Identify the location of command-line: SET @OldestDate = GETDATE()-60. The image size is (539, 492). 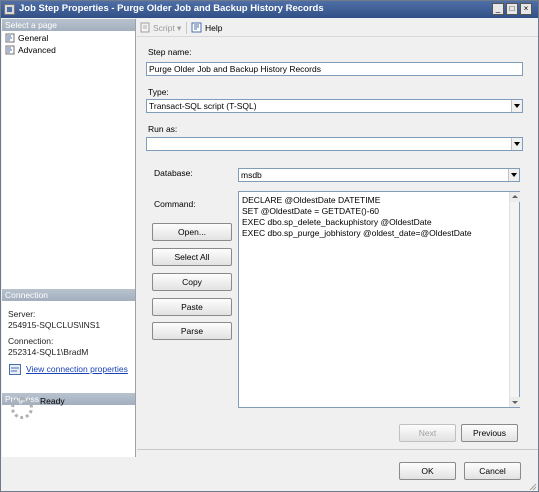
(311, 211).